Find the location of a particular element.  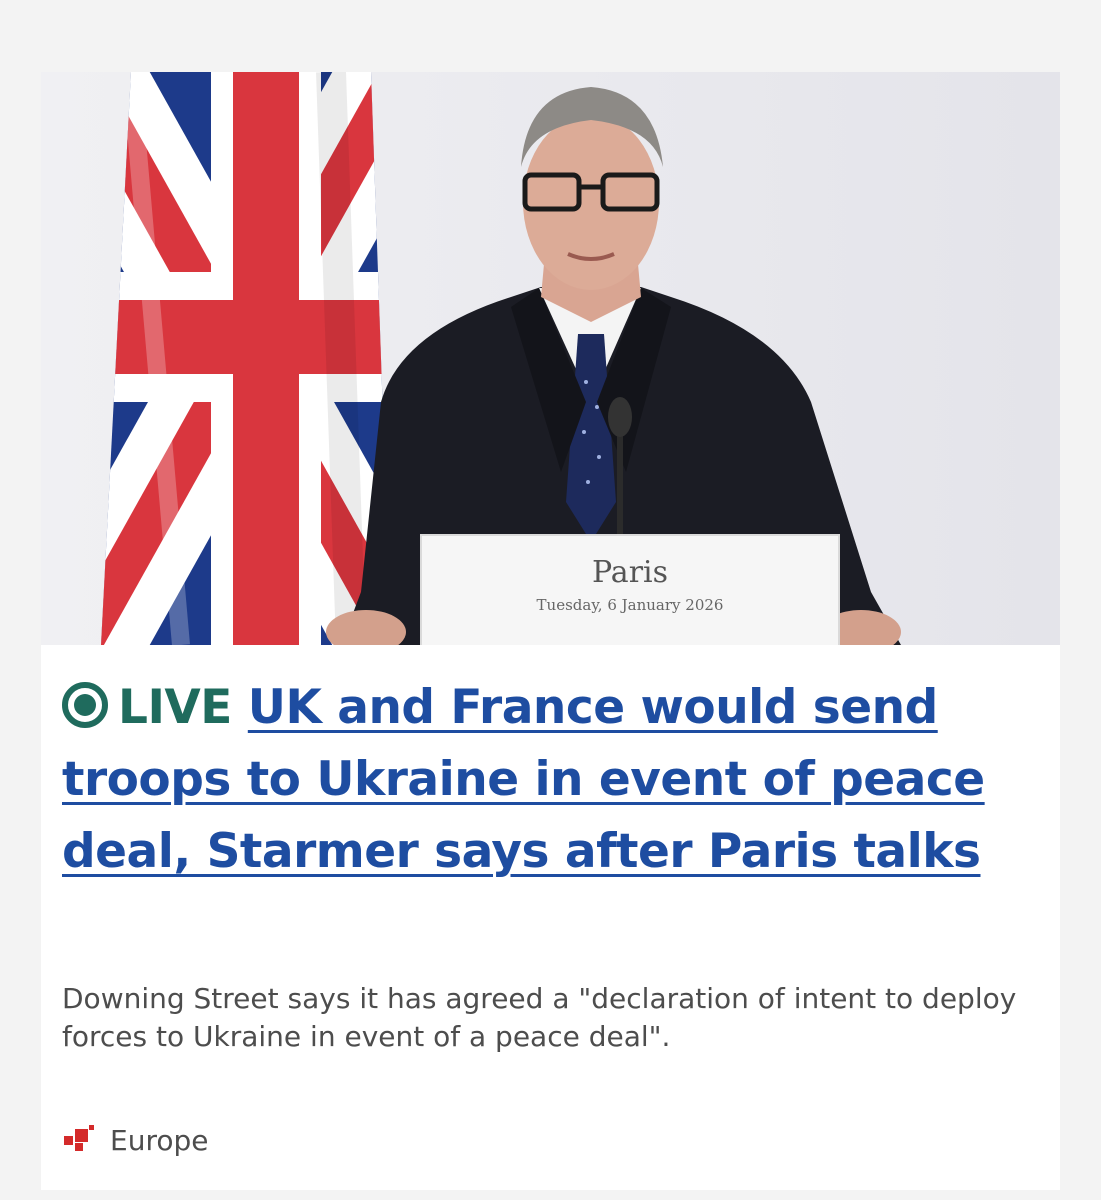

live-indicator: LIVE is located at coordinates (147, 707).